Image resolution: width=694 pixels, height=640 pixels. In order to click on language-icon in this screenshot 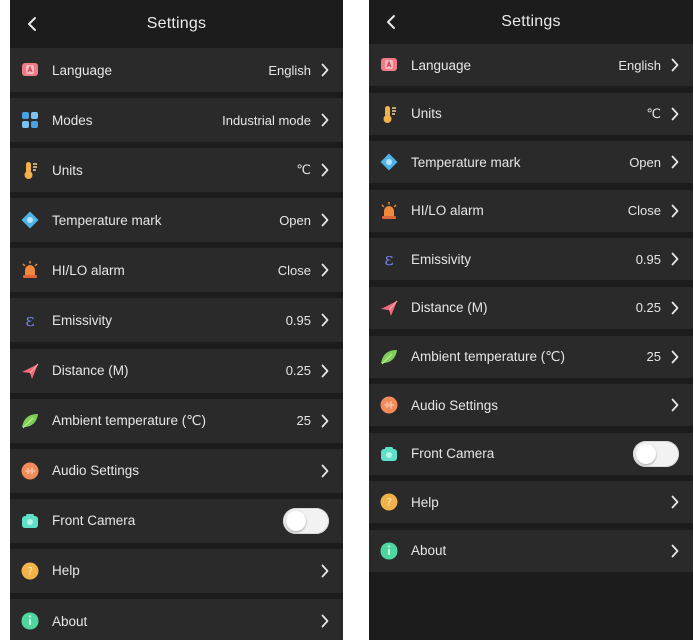, I will do `click(30, 70)`.